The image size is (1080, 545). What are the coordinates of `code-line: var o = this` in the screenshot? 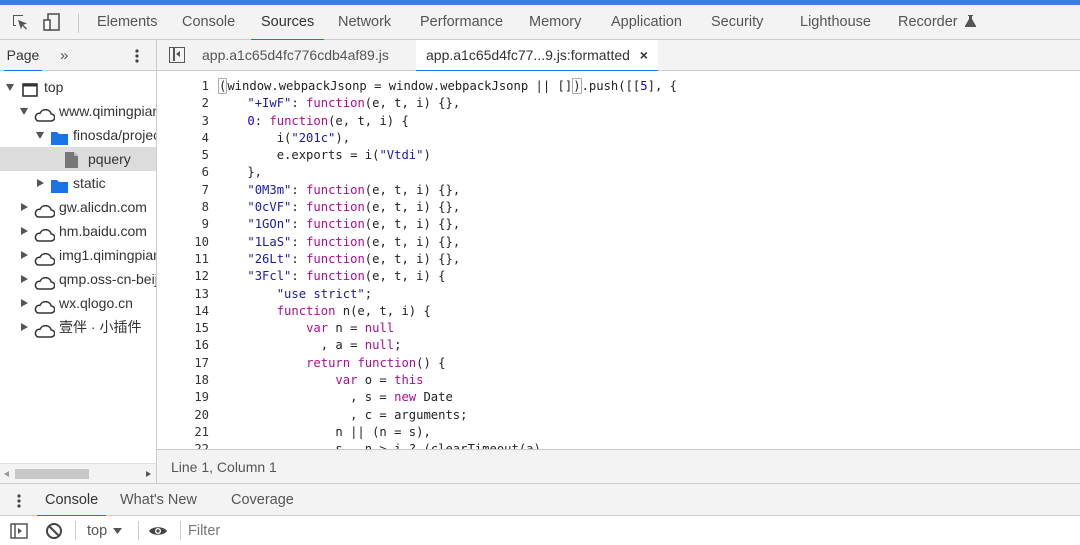 It's located at (447, 380).